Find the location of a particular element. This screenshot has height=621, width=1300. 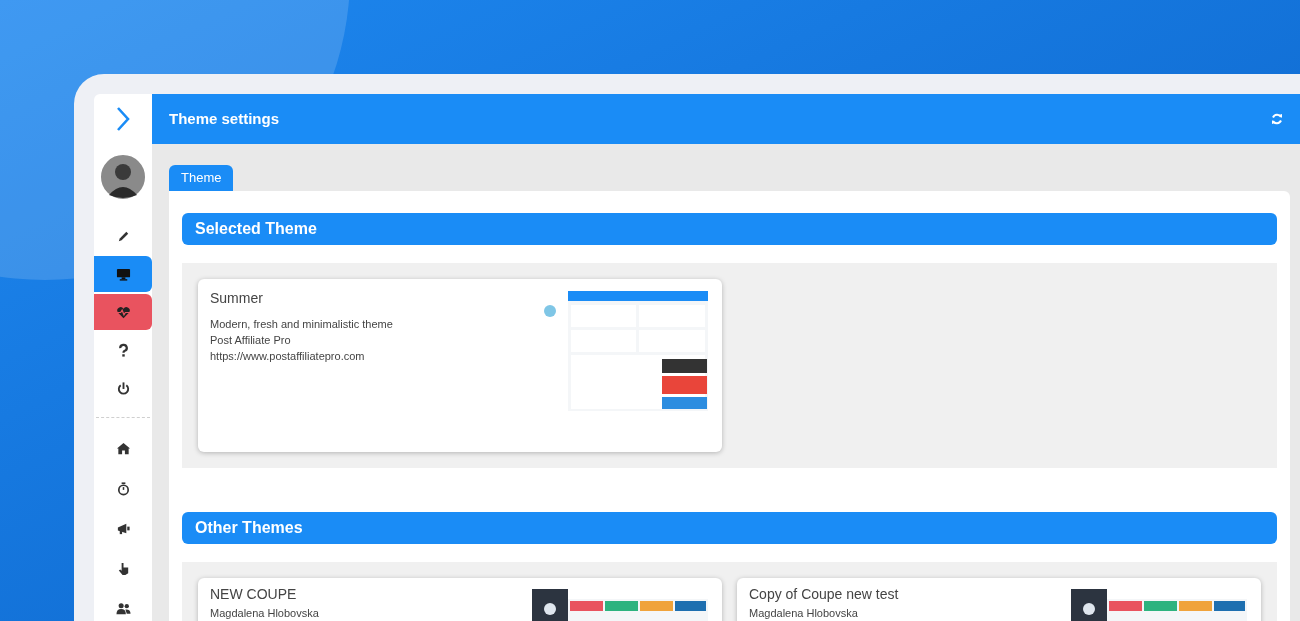

power-icon is located at coordinates (123, 388).